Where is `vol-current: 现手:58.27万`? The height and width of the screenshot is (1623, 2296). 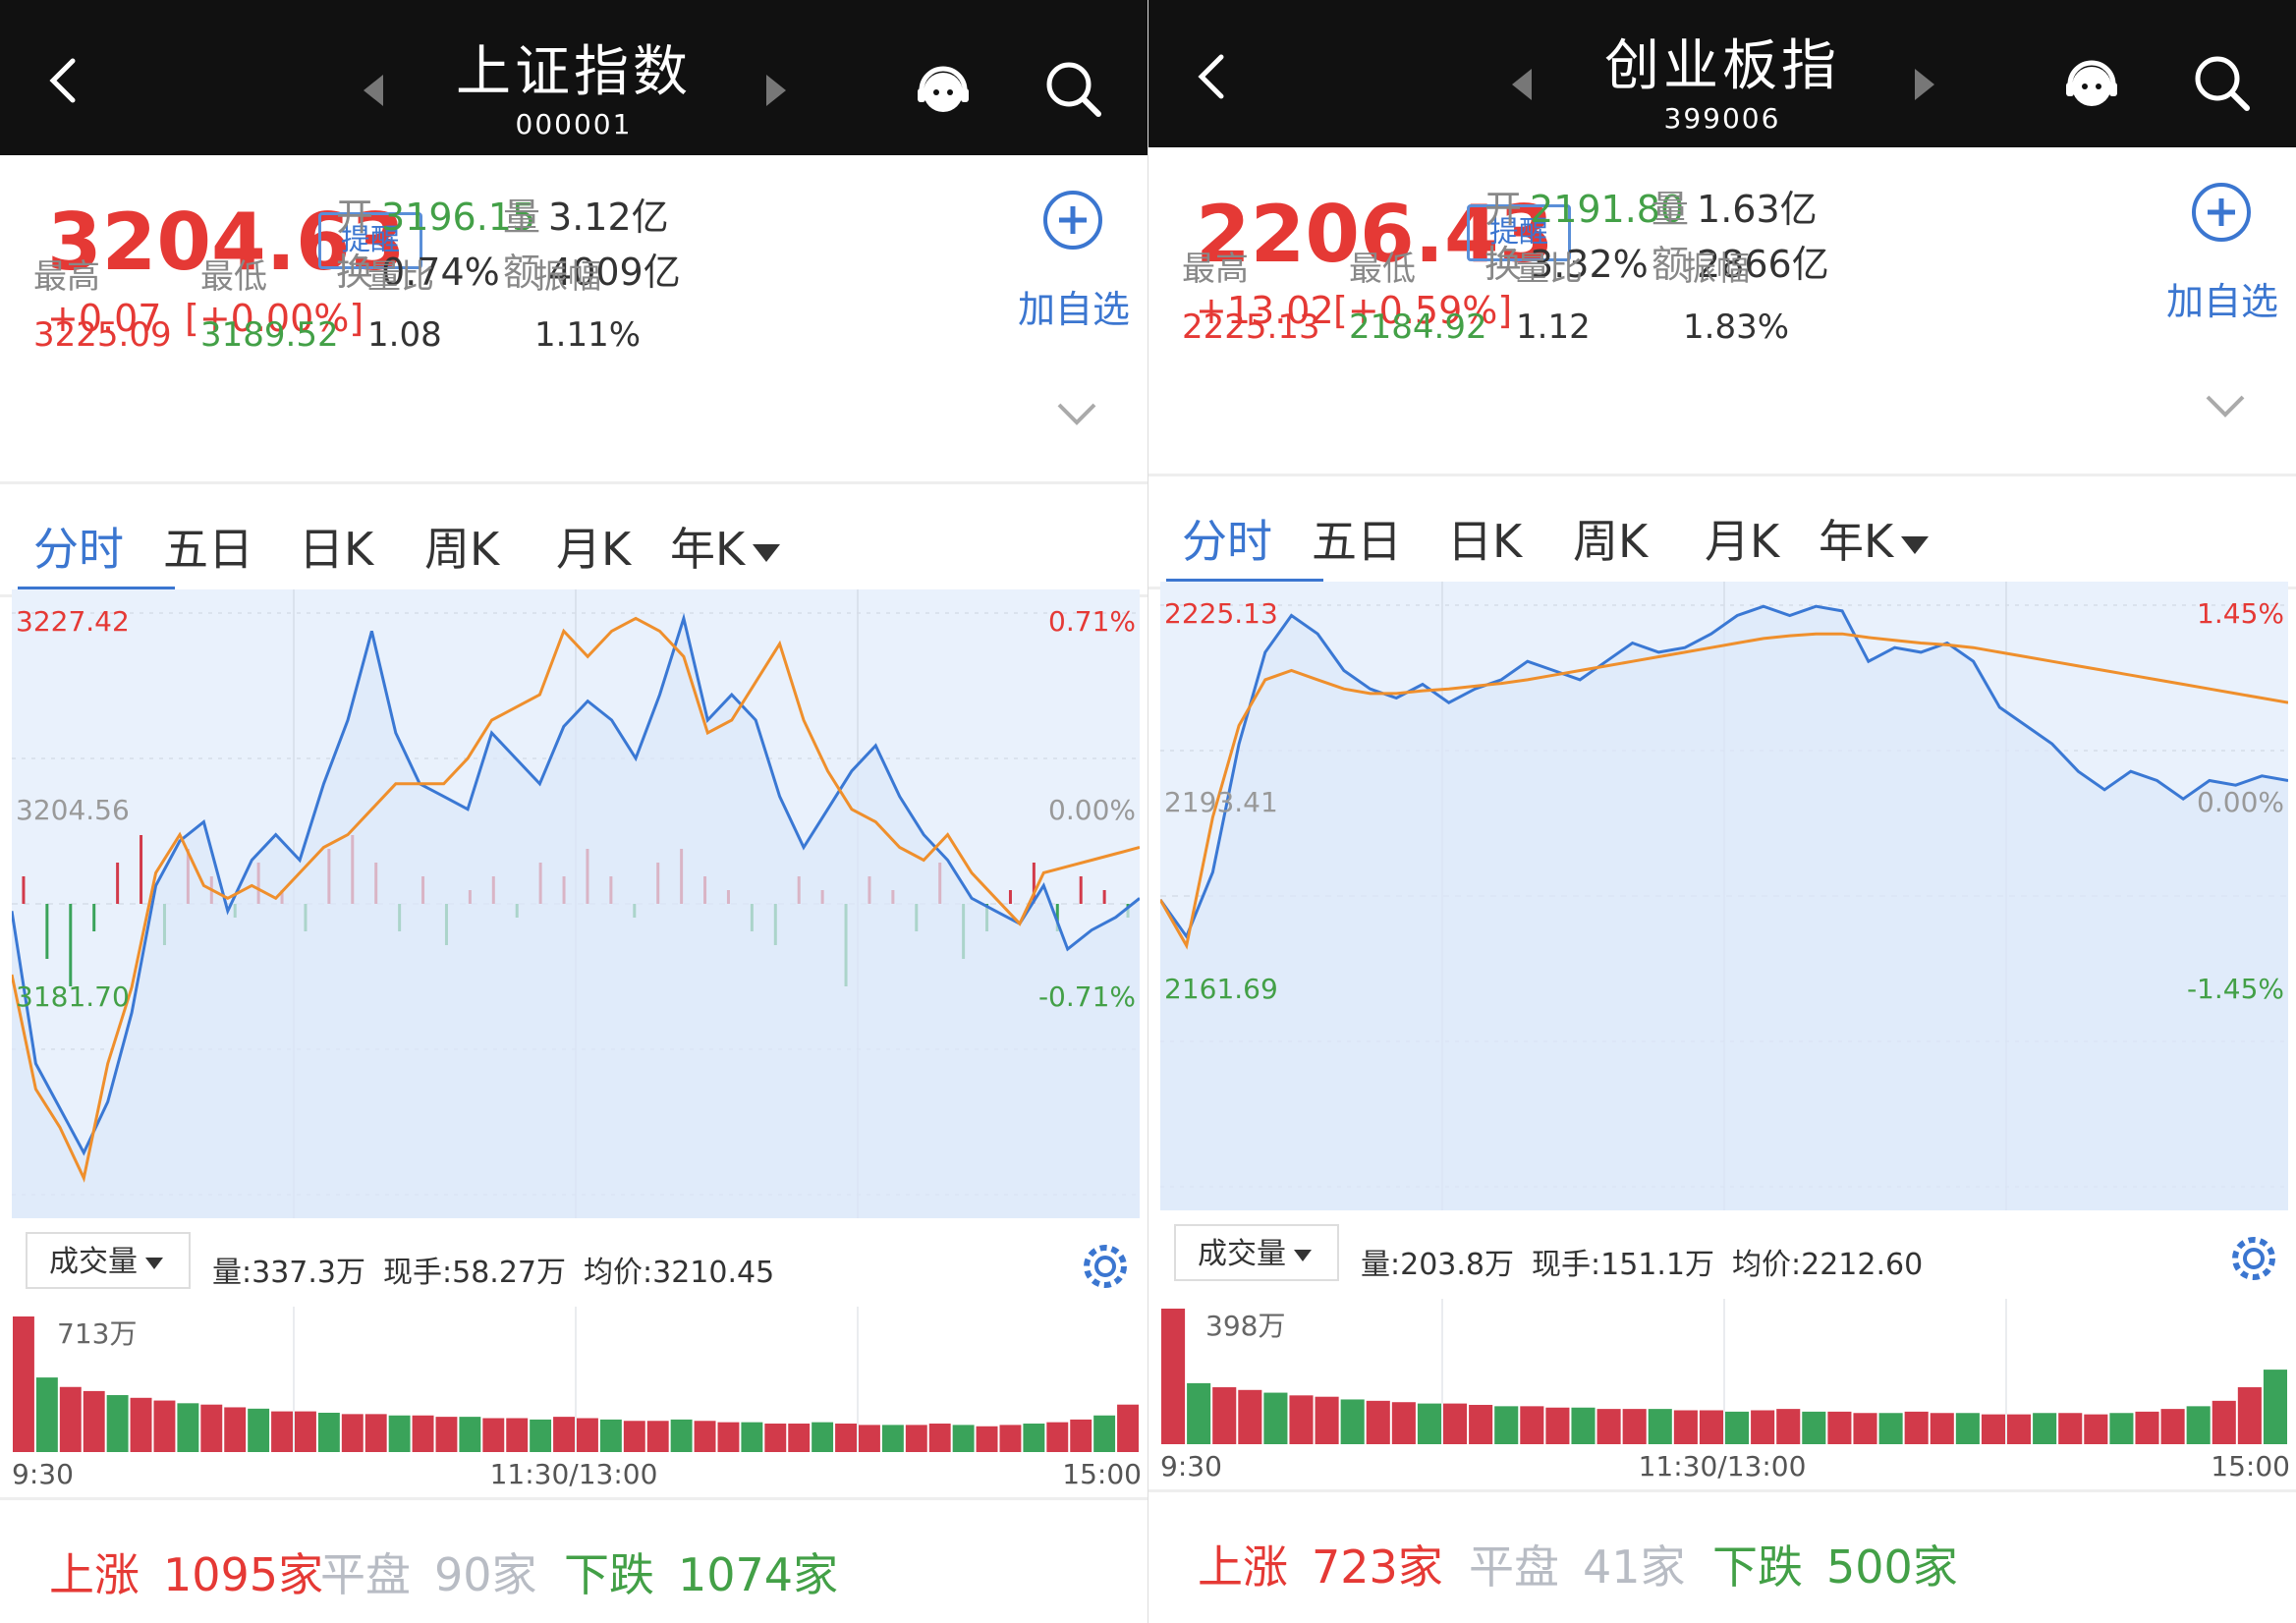
vol-current: 现手:58.27万 is located at coordinates (474, 1273).